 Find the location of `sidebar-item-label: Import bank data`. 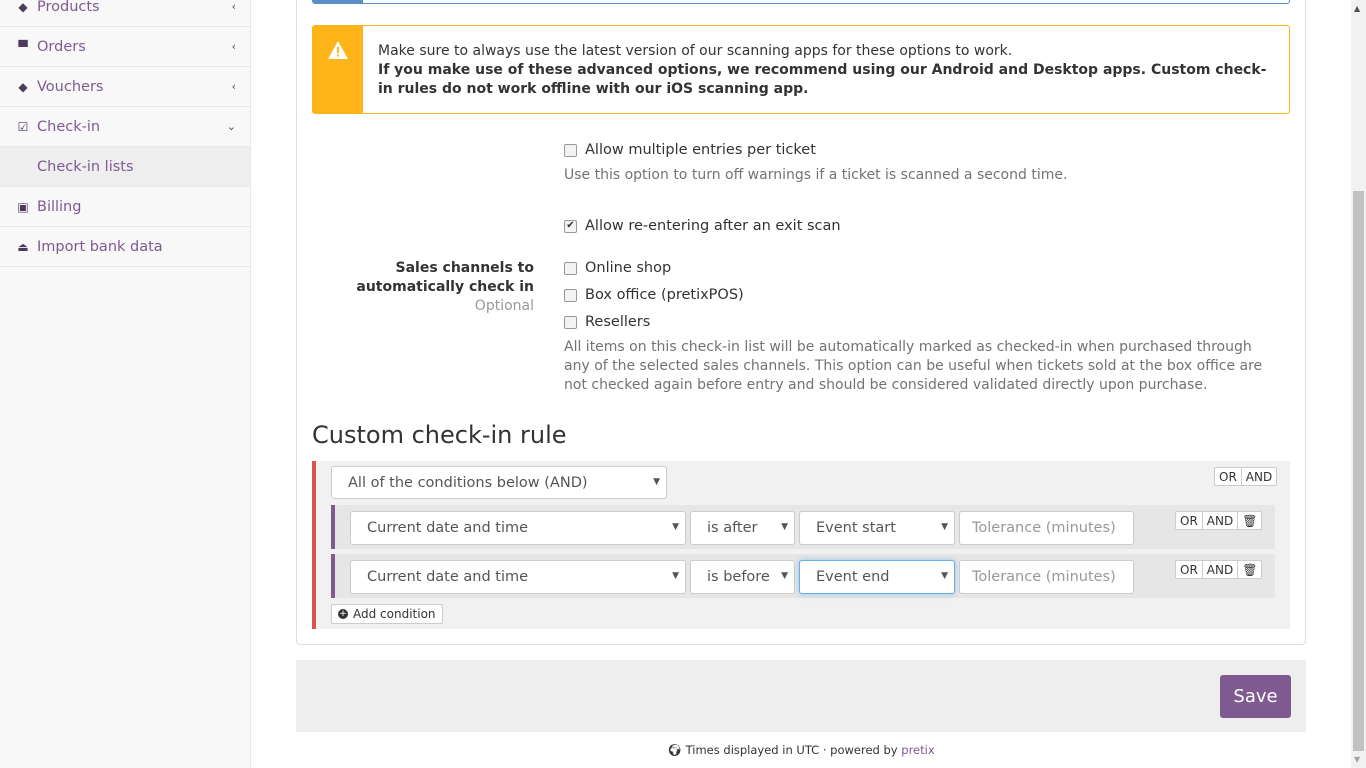

sidebar-item-label: Import bank data is located at coordinates (100, 246).